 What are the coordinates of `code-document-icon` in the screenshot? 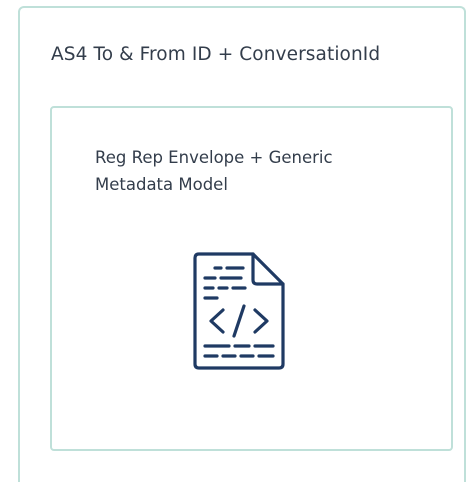 It's located at (239, 311).